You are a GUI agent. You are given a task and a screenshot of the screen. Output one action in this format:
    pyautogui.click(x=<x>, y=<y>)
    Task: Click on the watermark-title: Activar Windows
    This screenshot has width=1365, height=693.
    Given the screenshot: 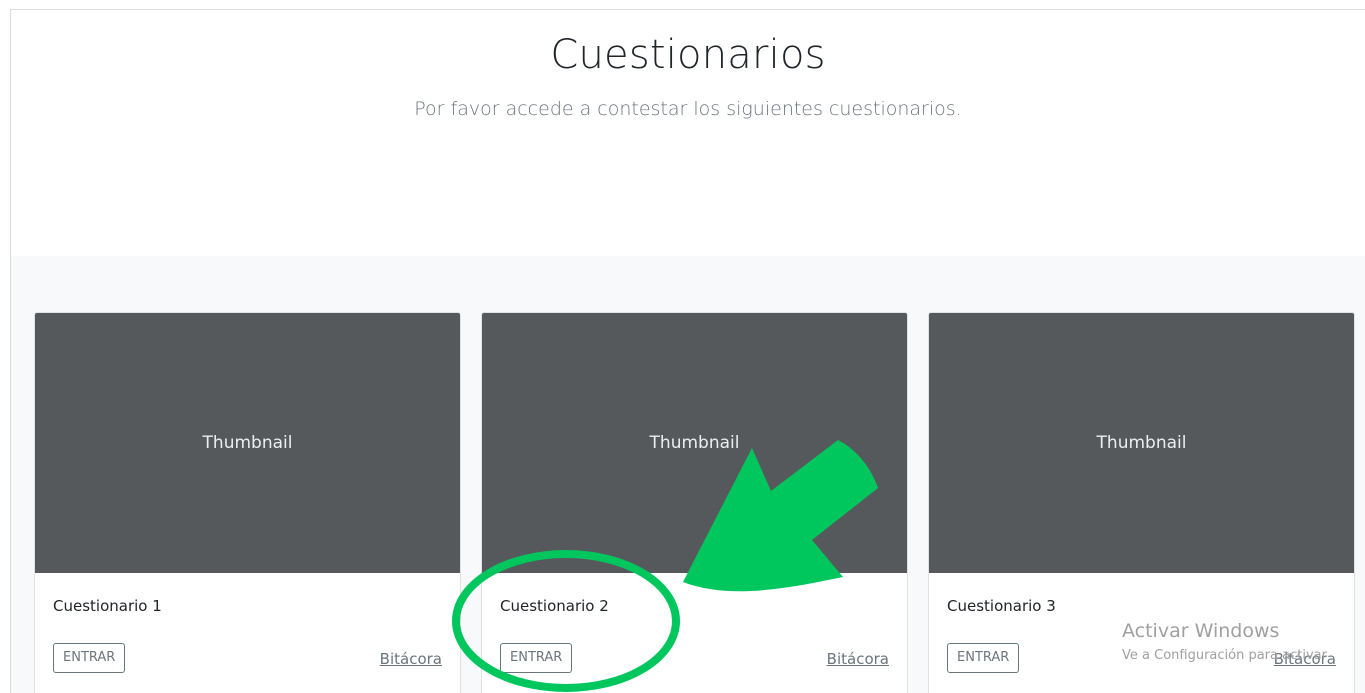 What is the action you would take?
    pyautogui.click(x=1201, y=631)
    